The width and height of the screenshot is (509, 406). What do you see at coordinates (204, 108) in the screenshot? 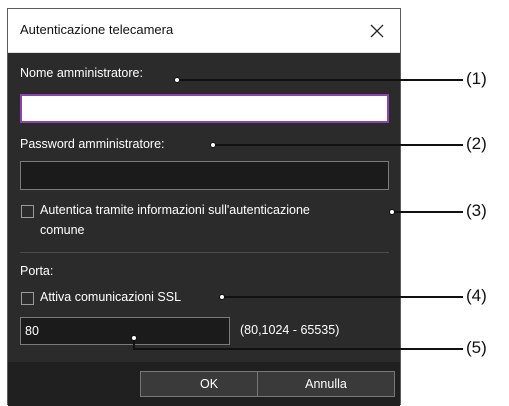
I see `admin-name-input` at bounding box center [204, 108].